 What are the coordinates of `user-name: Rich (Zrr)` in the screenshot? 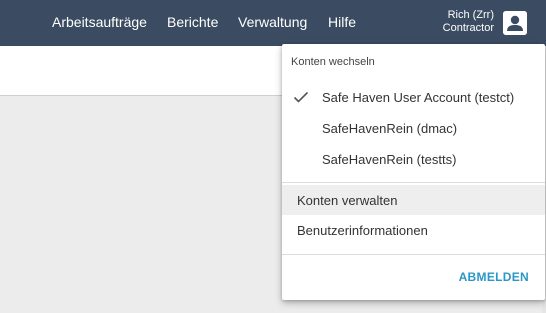 It's located at (470, 15).